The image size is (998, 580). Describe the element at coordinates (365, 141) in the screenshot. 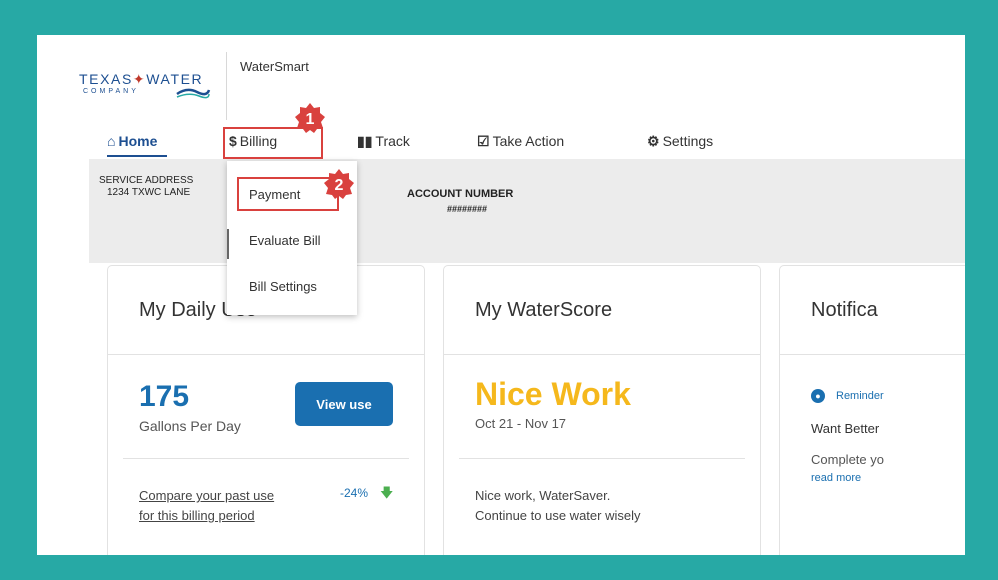

I see `bar-chart-icon: ▮▮` at that location.